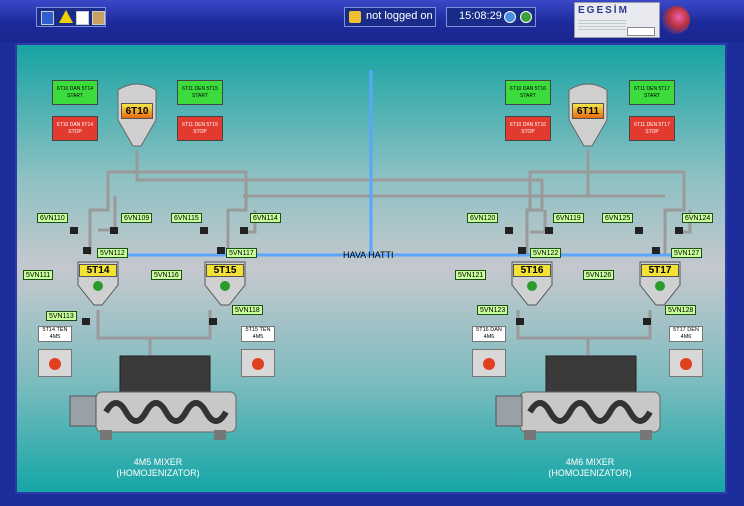 This screenshot has height=506, width=744. I want to click on mixer-name: 4M6 MIXER, so click(590, 462).